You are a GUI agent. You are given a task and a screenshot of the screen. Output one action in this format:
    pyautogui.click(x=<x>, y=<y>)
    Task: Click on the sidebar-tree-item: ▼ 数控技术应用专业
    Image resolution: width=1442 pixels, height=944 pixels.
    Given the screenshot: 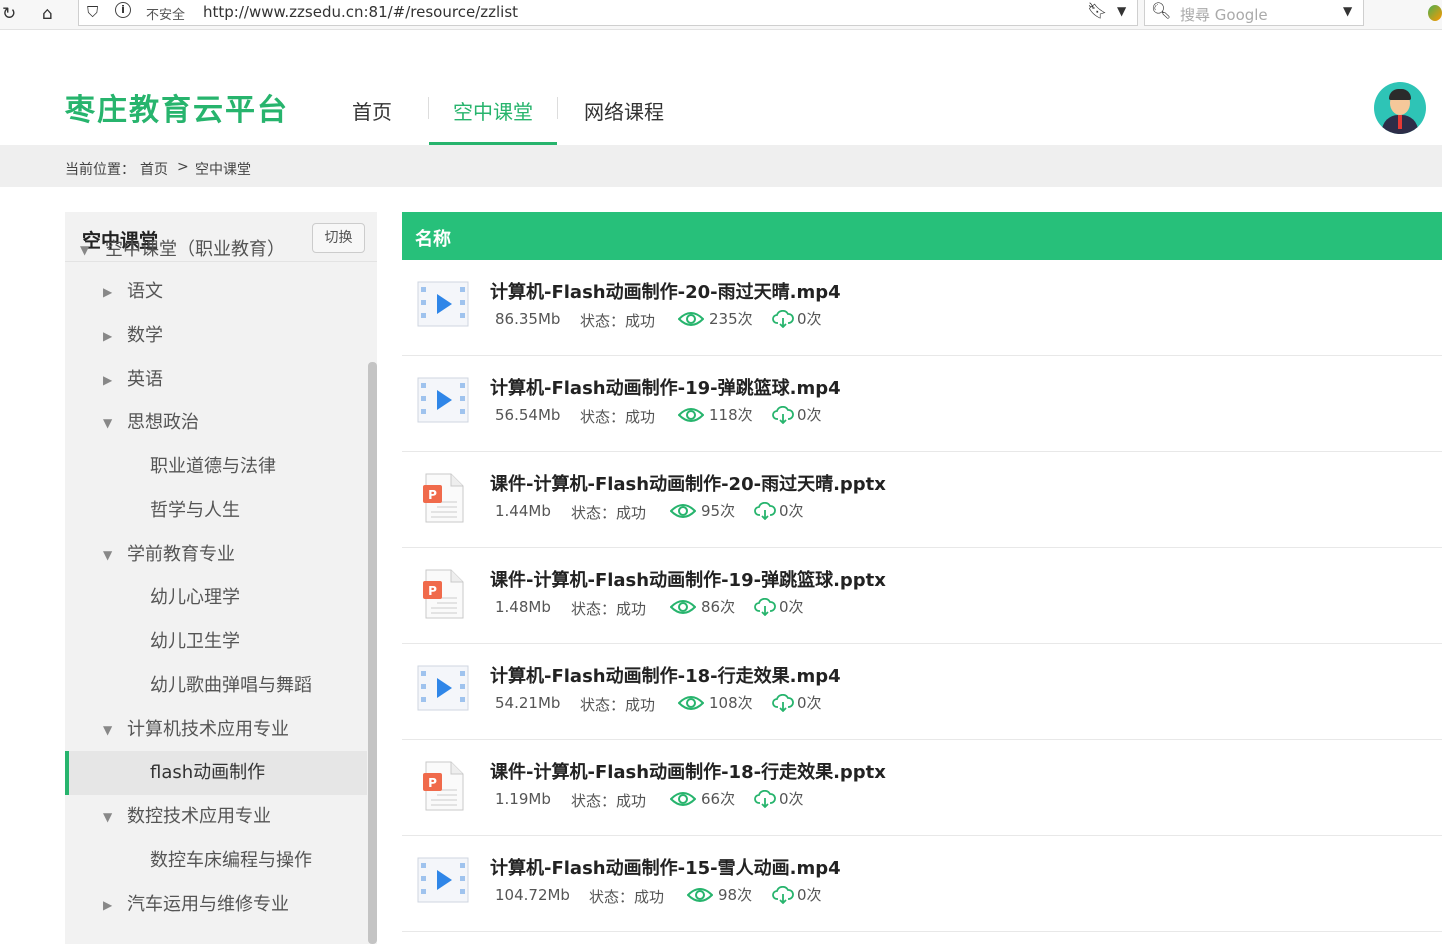 What is the action you would take?
    pyautogui.click(x=216, y=817)
    